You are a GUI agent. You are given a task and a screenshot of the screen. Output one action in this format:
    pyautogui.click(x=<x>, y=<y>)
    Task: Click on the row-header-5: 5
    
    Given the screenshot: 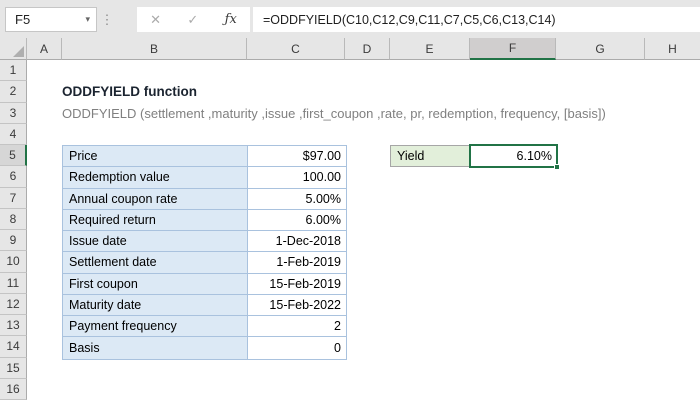 What is the action you would take?
    pyautogui.click(x=13, y=156)
    